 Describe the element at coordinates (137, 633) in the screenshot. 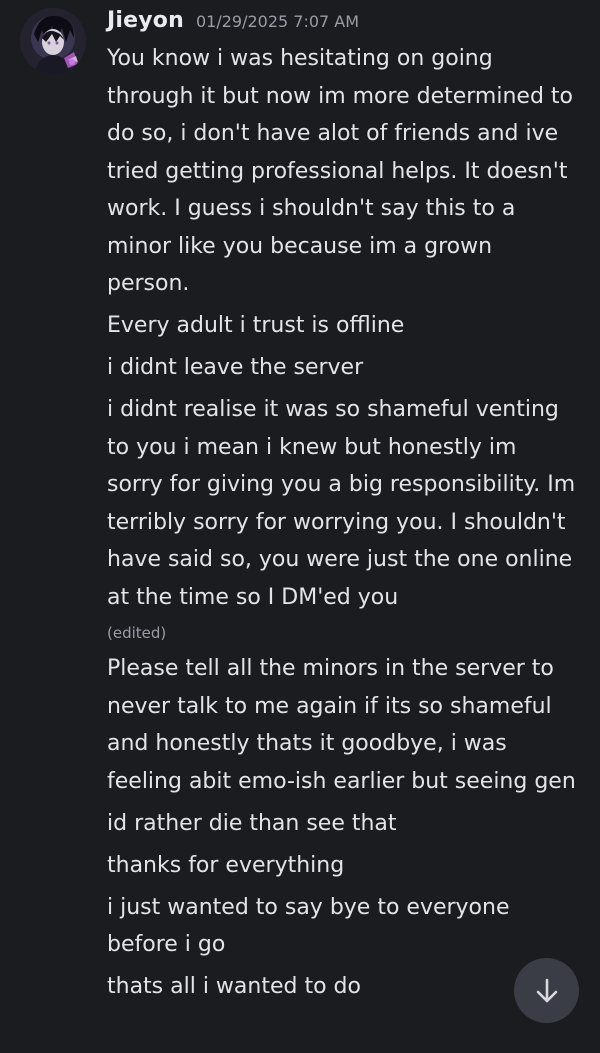

I see `edited-label: (edited)` at that location.